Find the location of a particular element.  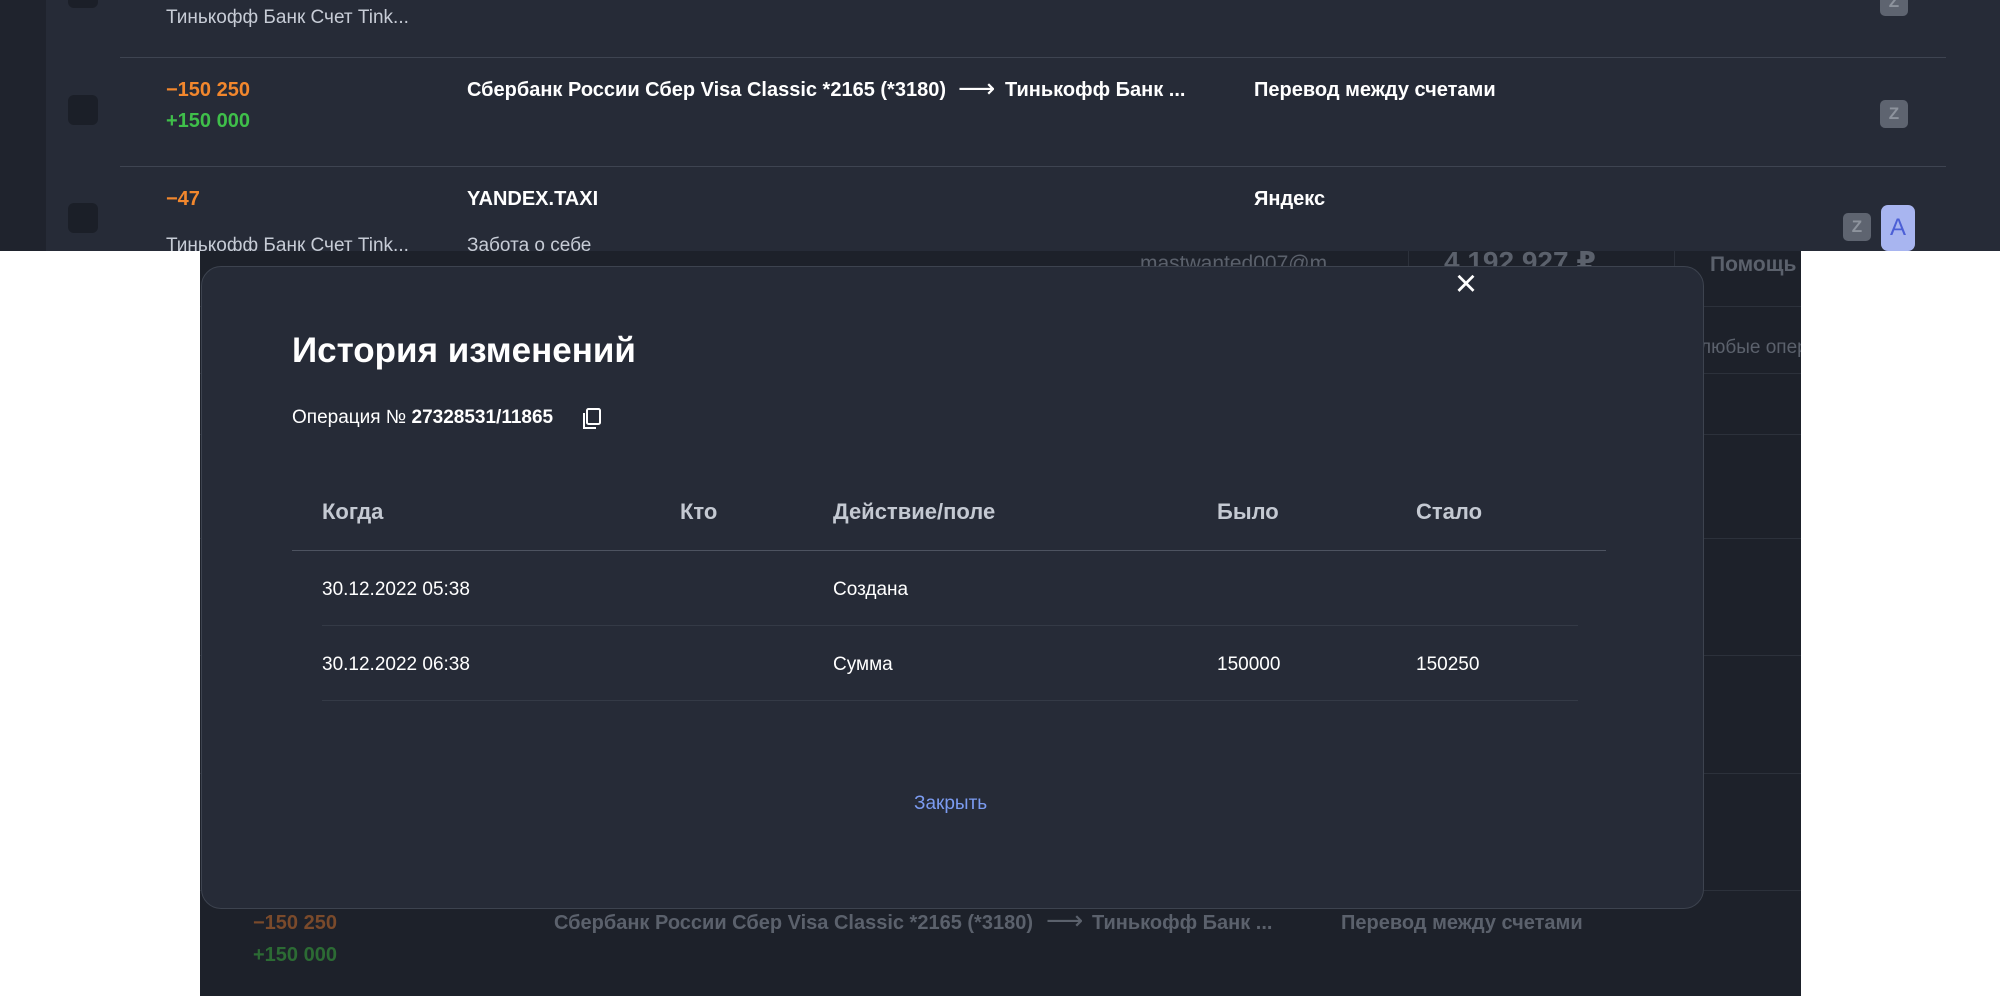

column-header-was: Было is located at coordinates (1248, 511).